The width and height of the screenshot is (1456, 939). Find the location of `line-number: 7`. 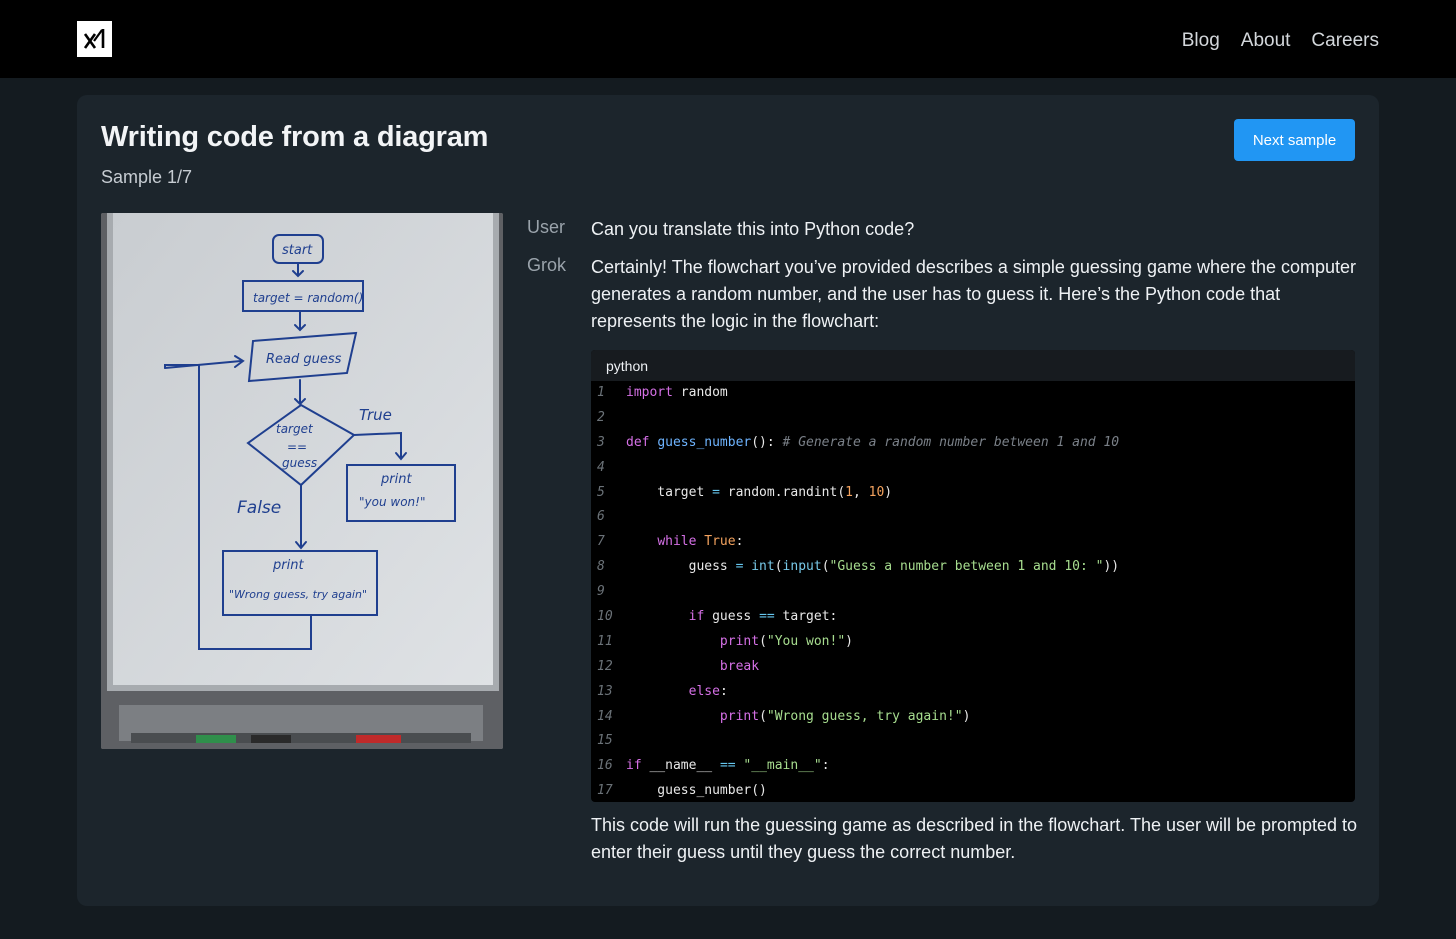

line-number: 7 is located at coordinates (601, 542).